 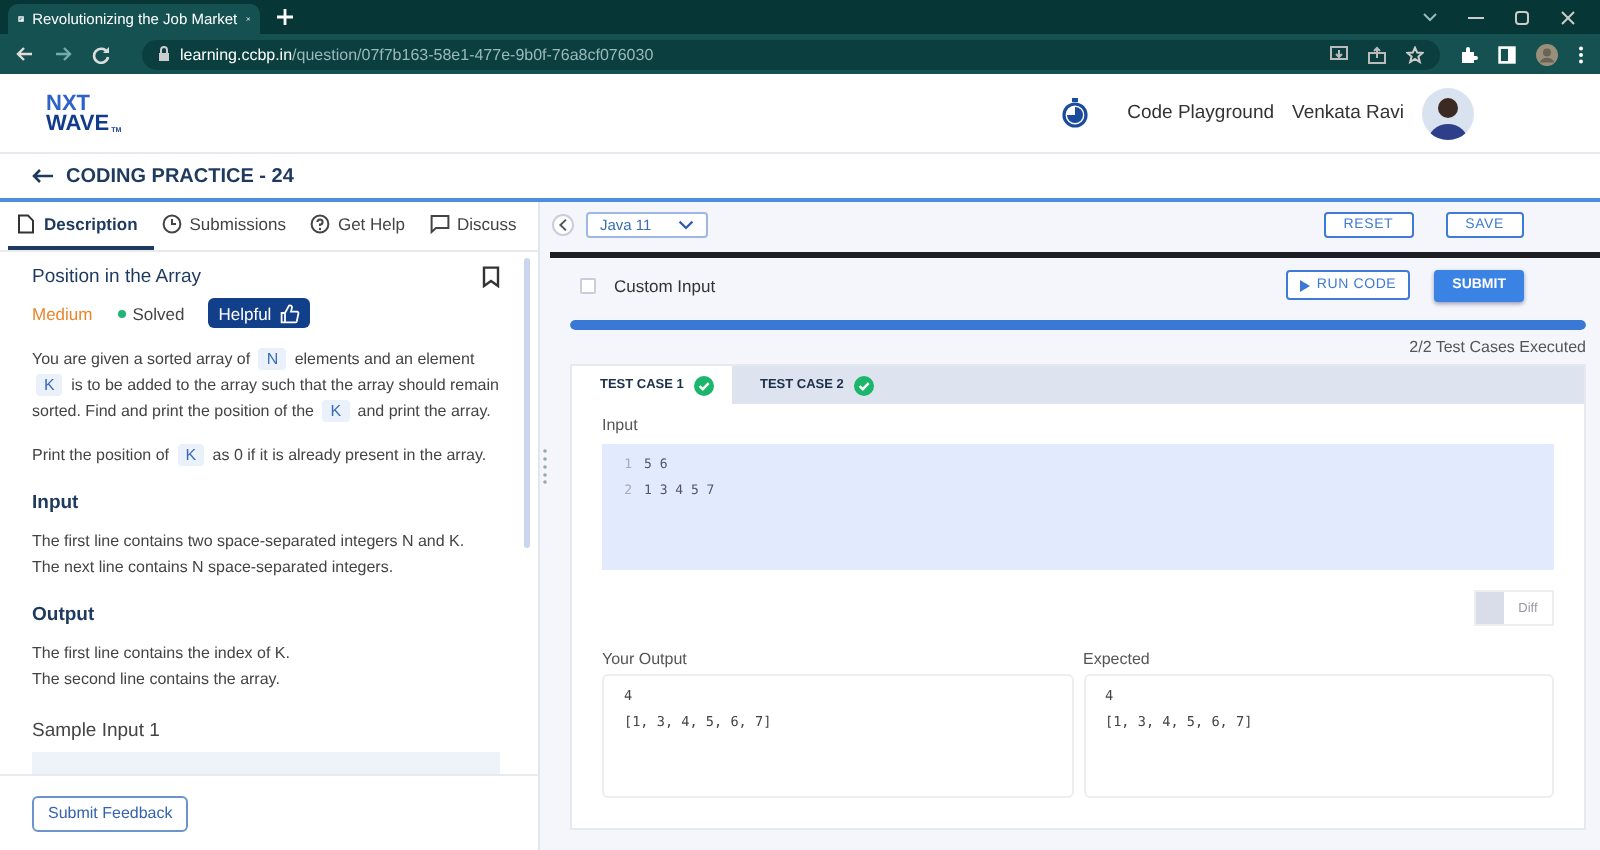 What do you see at coordinates (1497, 347) in the screenshot?
I see `progress-text: 2/2 Test Cases Executed` at bounding box center [1497, 347].